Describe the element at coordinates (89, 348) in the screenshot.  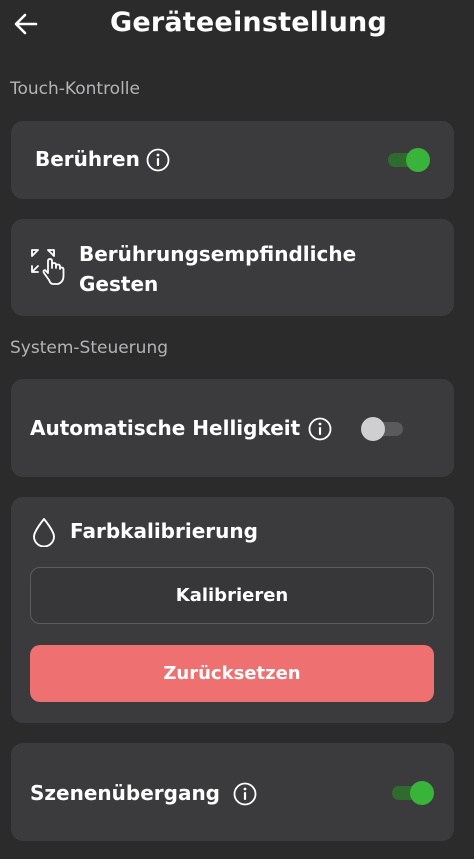
I see `section-label-system: System-Steuerung` at that location.